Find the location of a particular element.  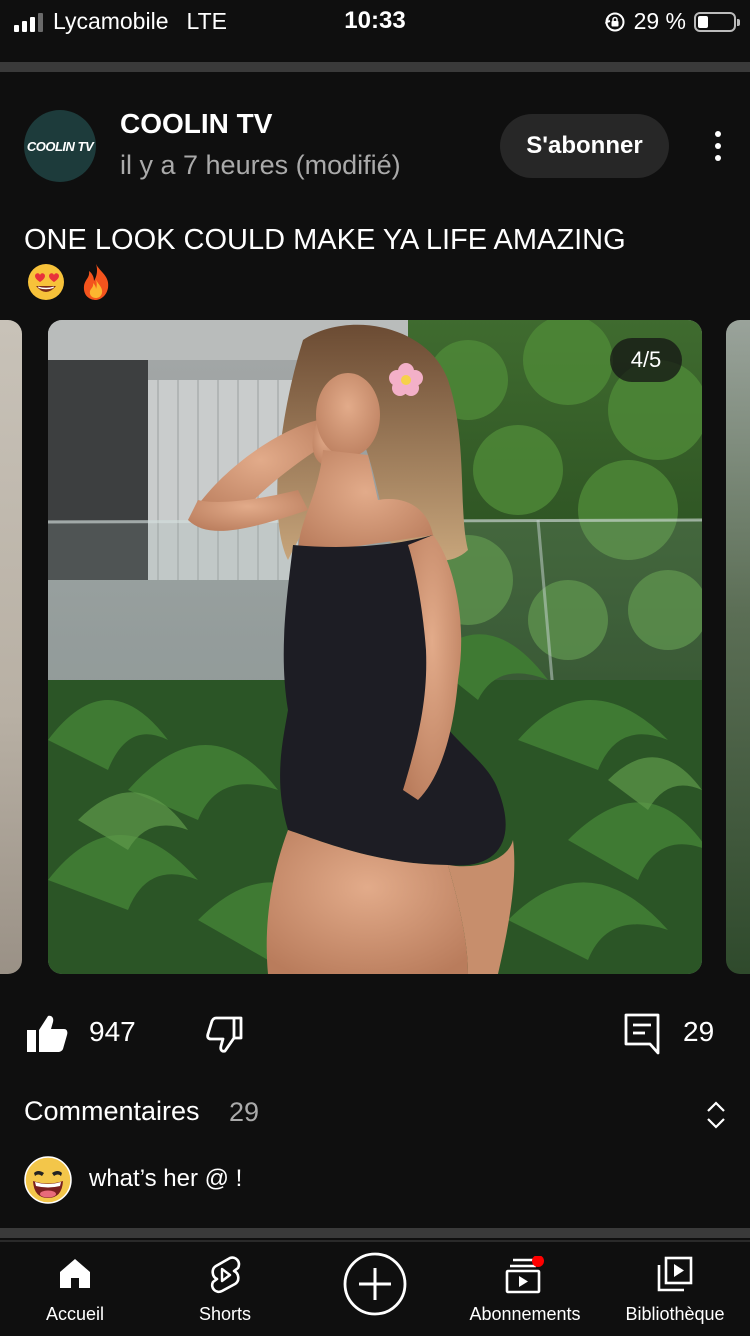

nav-home-label: Accueil is located at coordinates (75, 1314).